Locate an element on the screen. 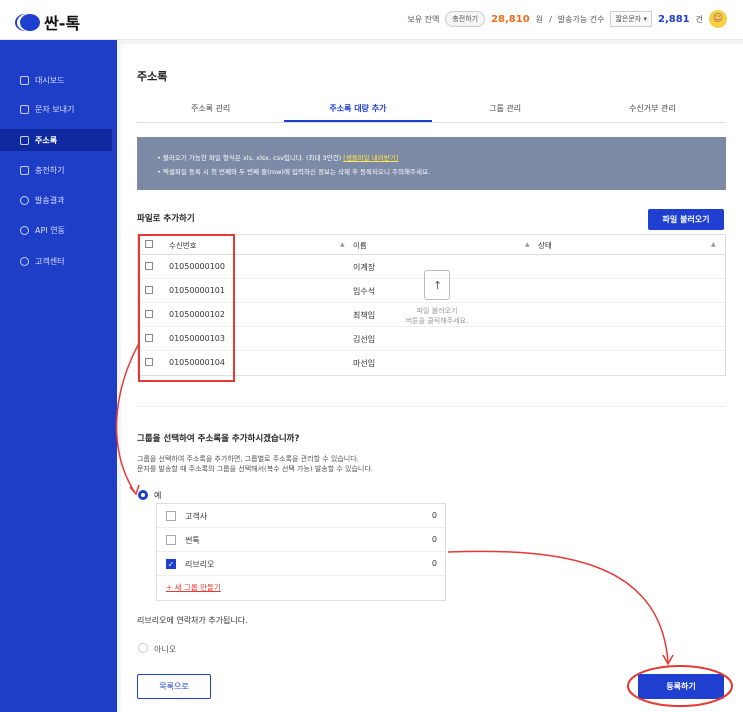  yes-radio is located at coordinates (143, 495).